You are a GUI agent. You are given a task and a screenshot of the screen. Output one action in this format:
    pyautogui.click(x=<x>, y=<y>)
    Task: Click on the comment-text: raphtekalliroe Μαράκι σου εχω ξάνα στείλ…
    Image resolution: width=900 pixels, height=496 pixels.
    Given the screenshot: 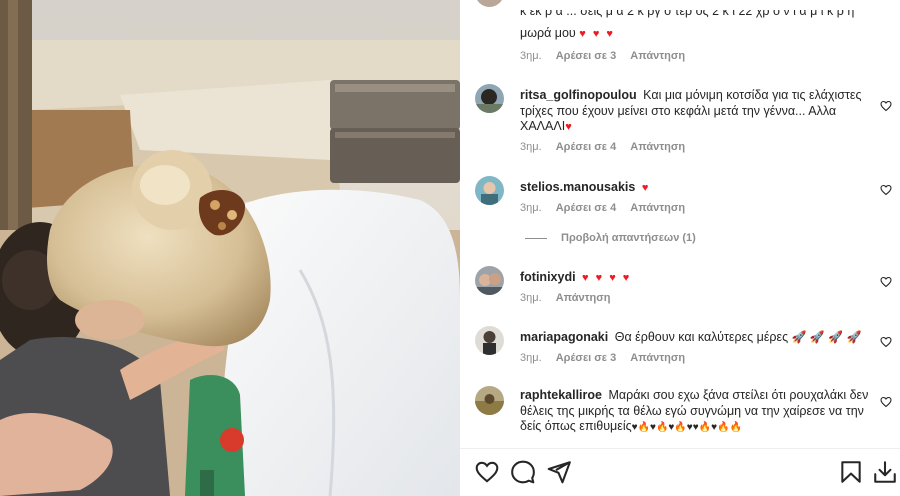 What is the action you would take?
    pyautogui.click(x=694, y=410)
    